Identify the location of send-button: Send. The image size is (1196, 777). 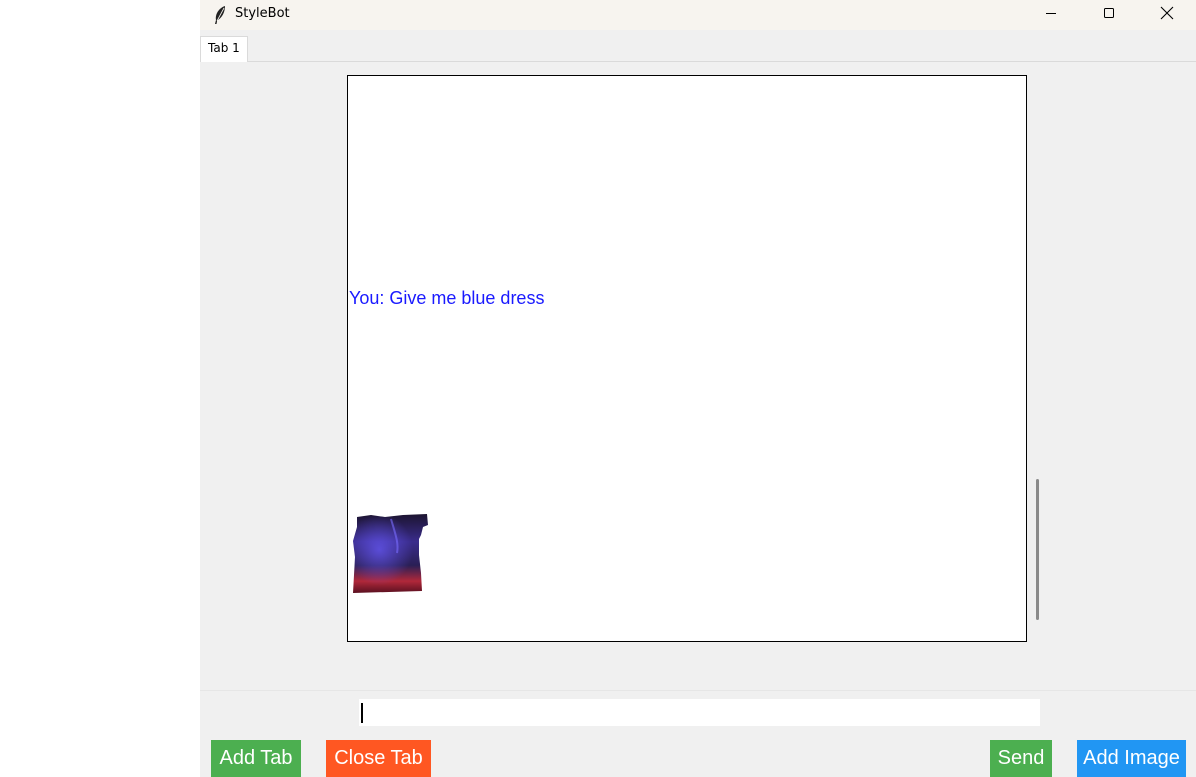
(1021, 758).